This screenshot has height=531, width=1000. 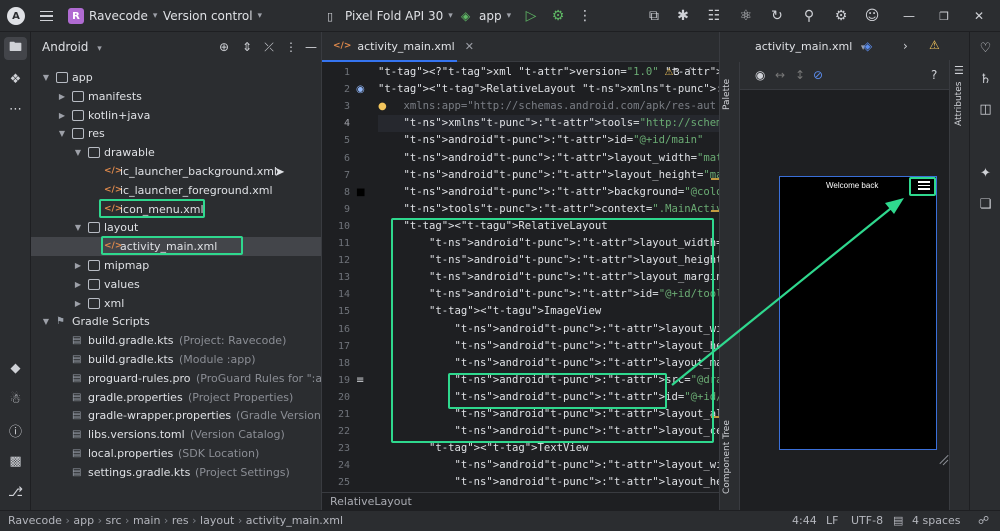 I want to click on tree-item: ▼ ⚑ Gradle Scripts, so click(x=176, y=321).